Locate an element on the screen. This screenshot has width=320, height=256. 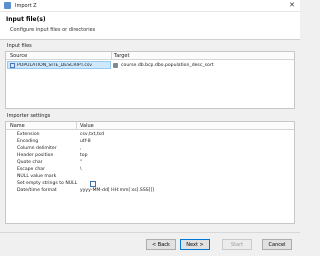
empty-strings-null-checkbox is located at coordinates (93, 184).